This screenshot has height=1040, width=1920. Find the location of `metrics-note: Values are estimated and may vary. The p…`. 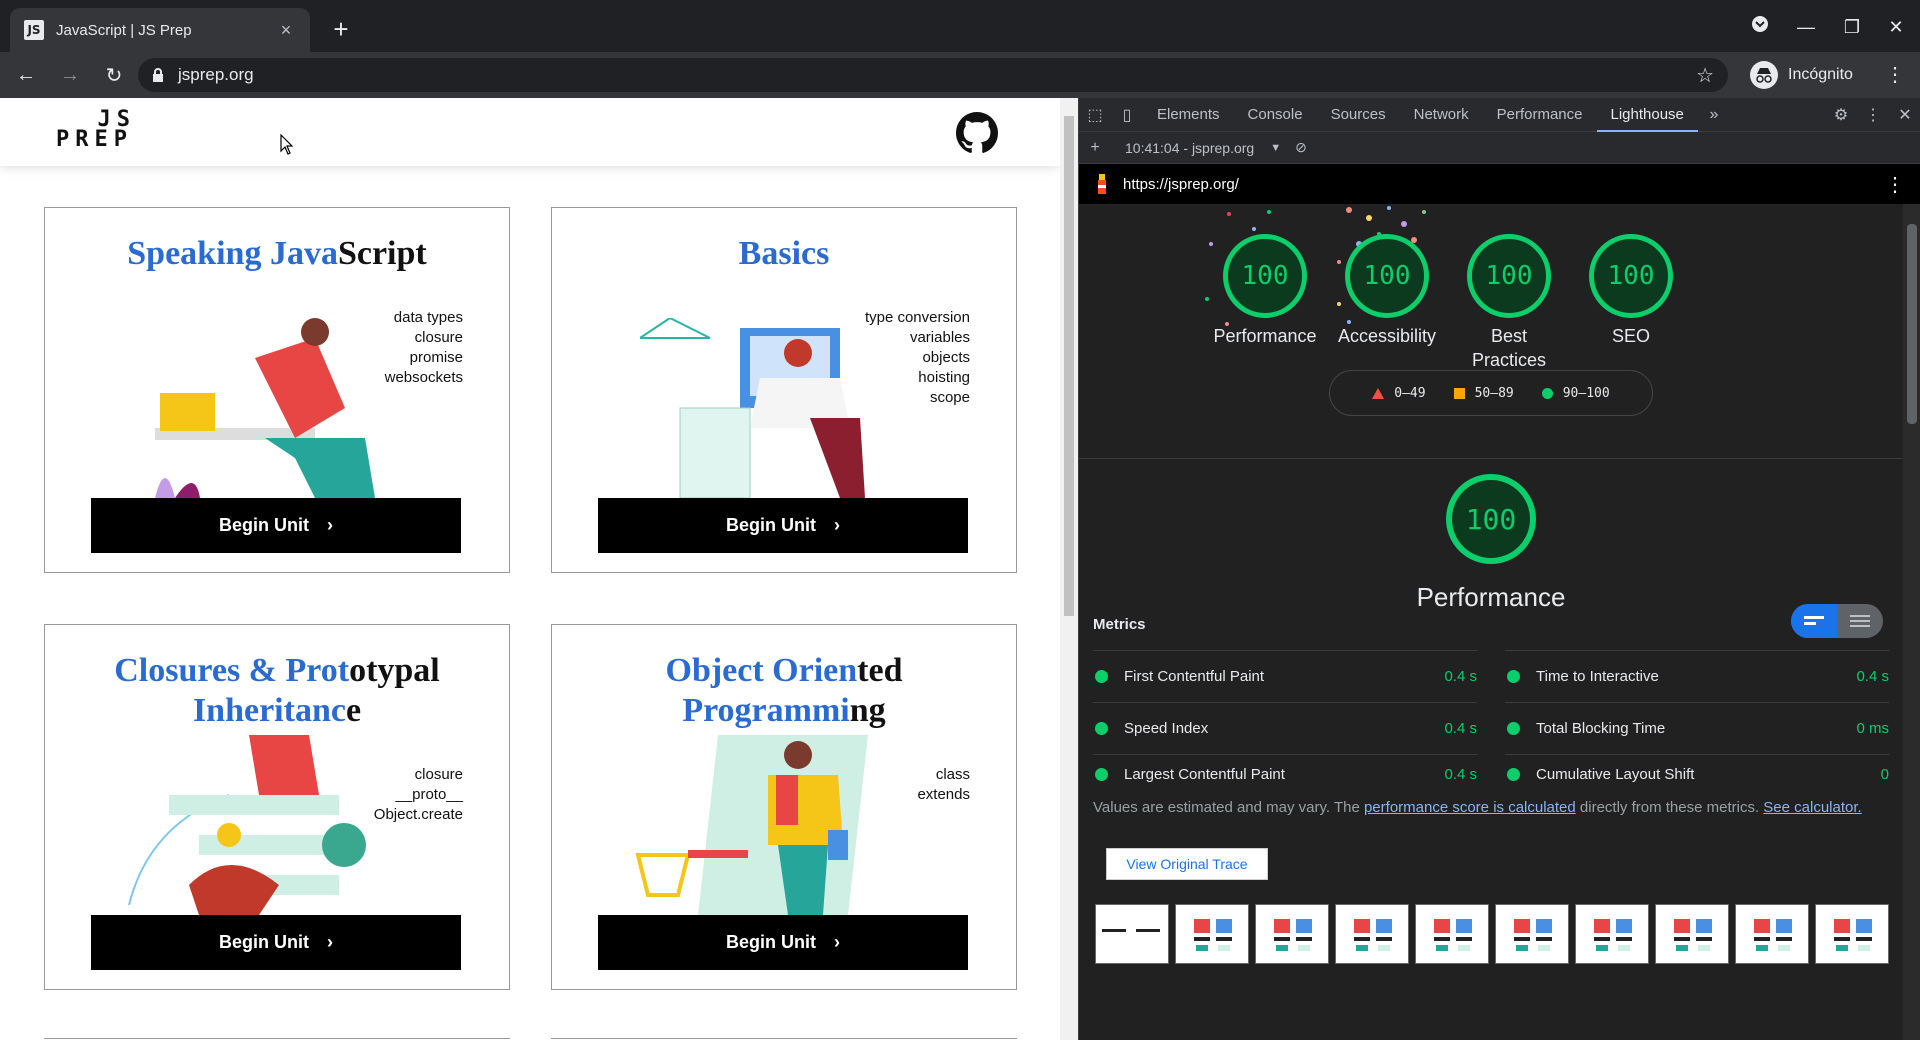

metrics-note: Values are estimated and may vary. The p… is located at coordinates (1477, 807).